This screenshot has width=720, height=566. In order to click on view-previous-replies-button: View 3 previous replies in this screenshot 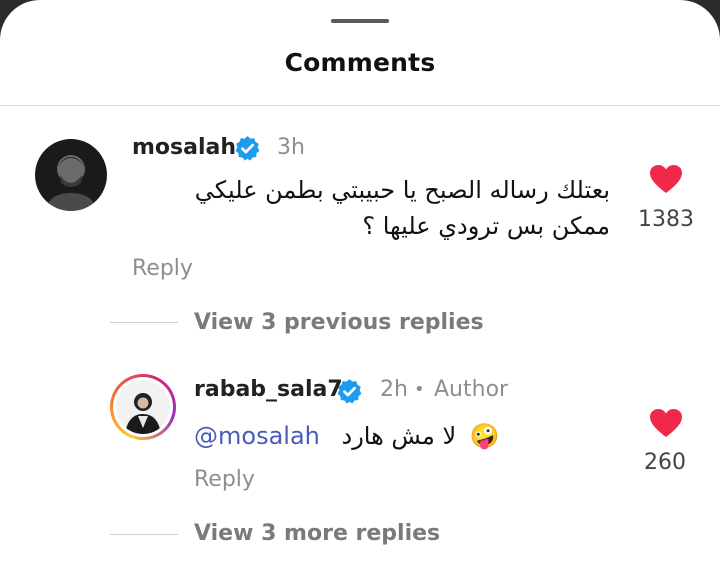, I will do `click(339, 322)`.